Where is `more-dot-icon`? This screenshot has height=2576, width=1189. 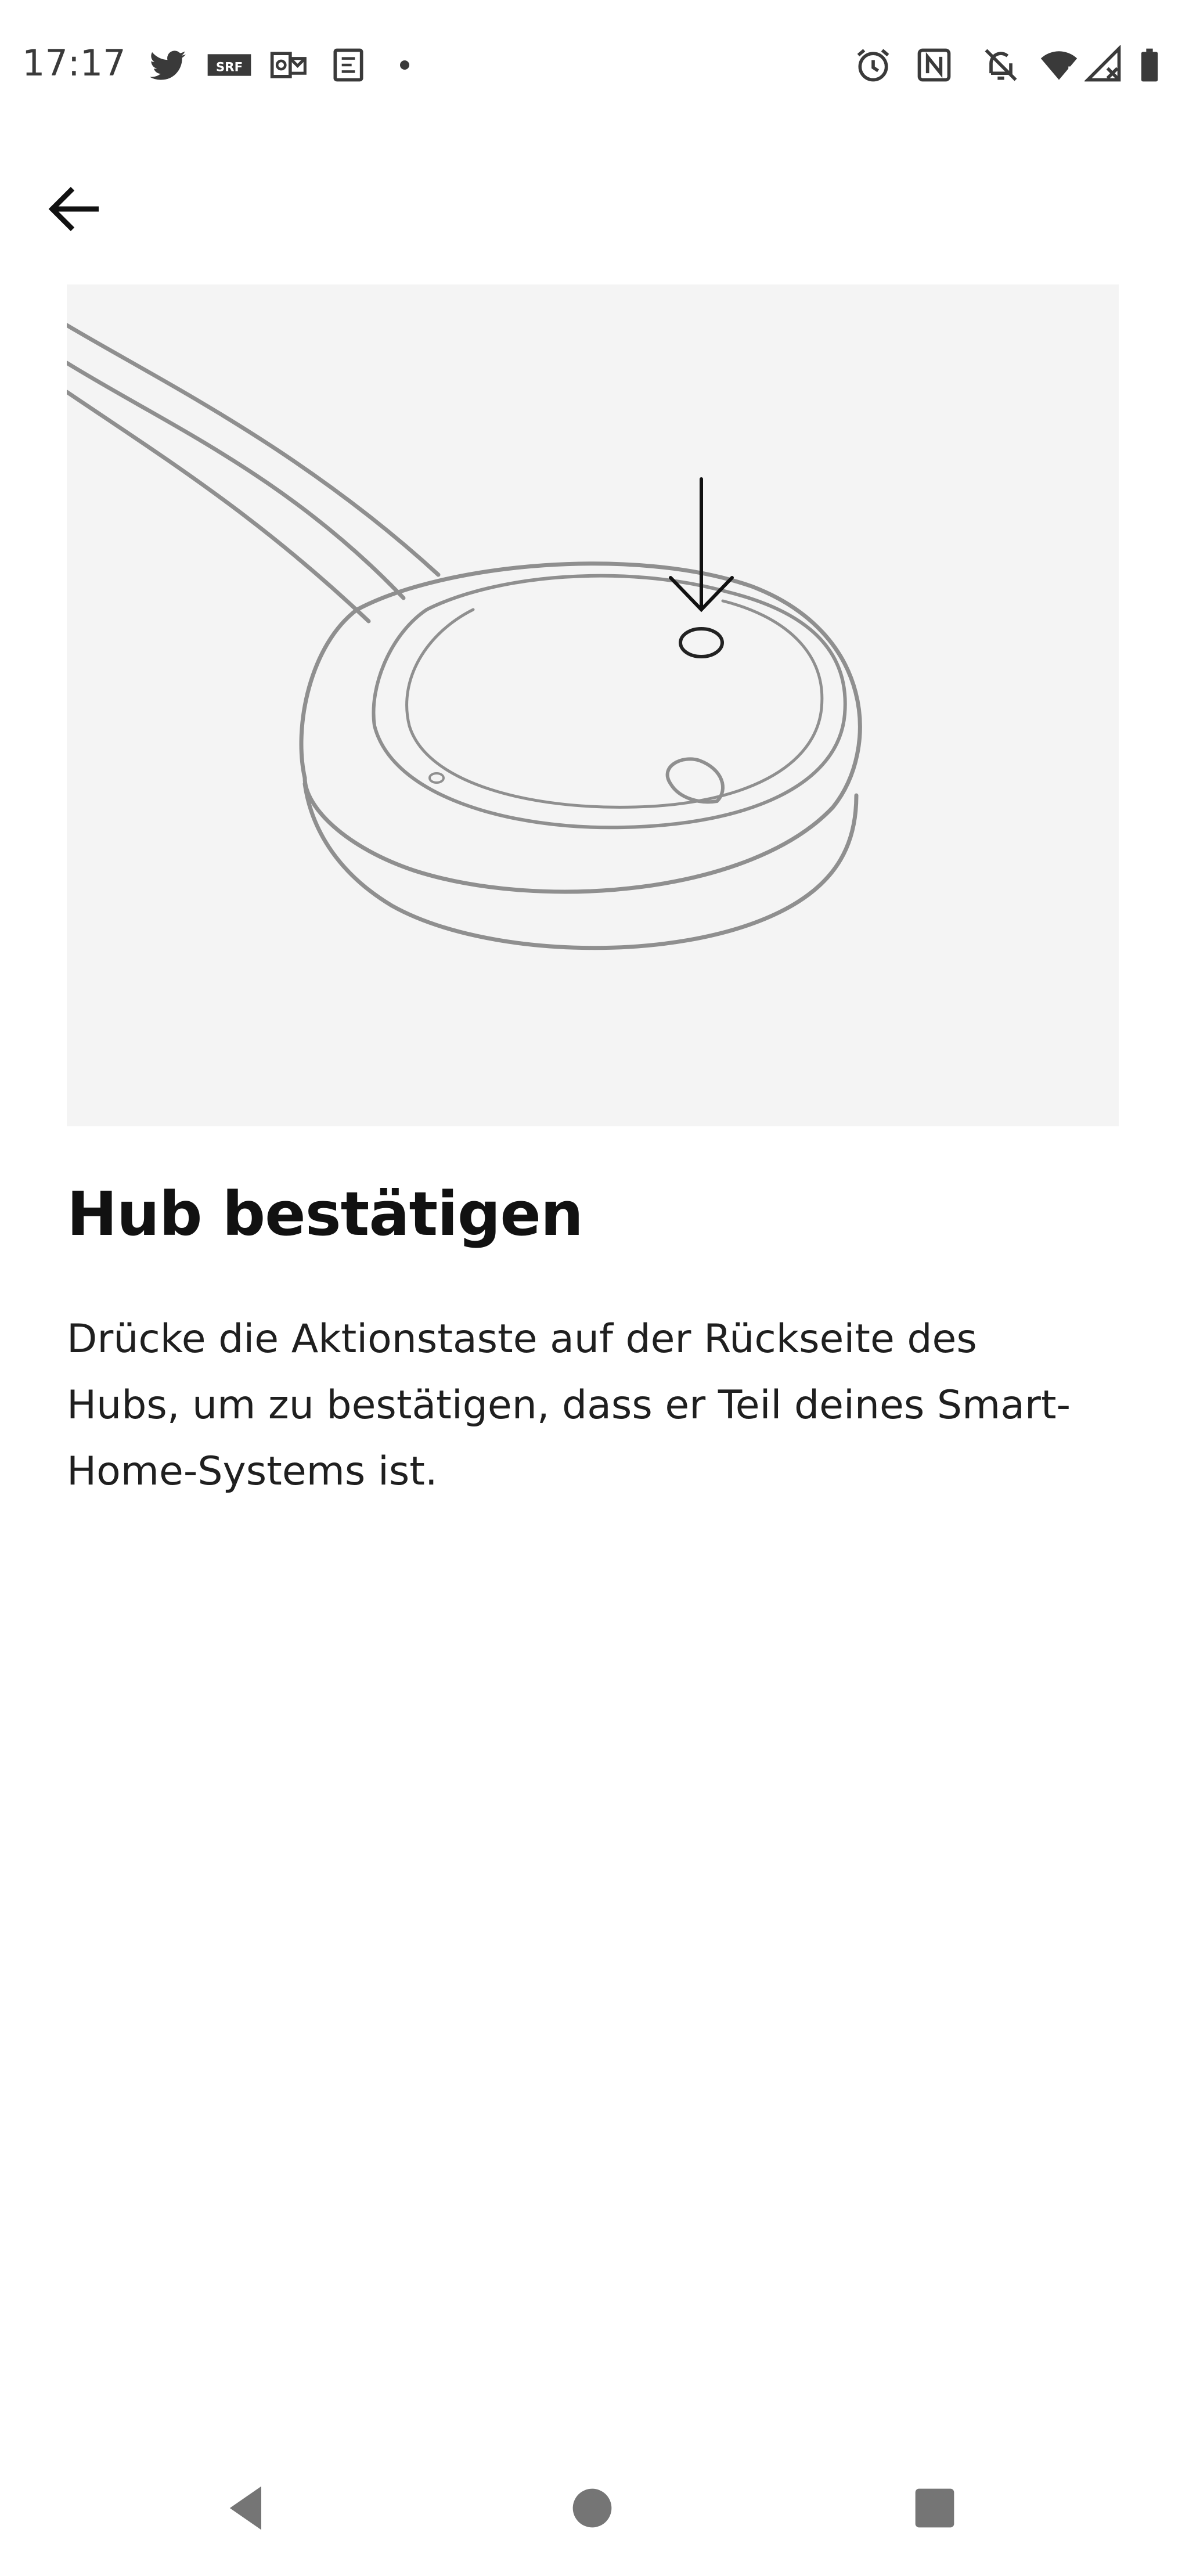
more-dot-icon is located at coordinates (405, 65).